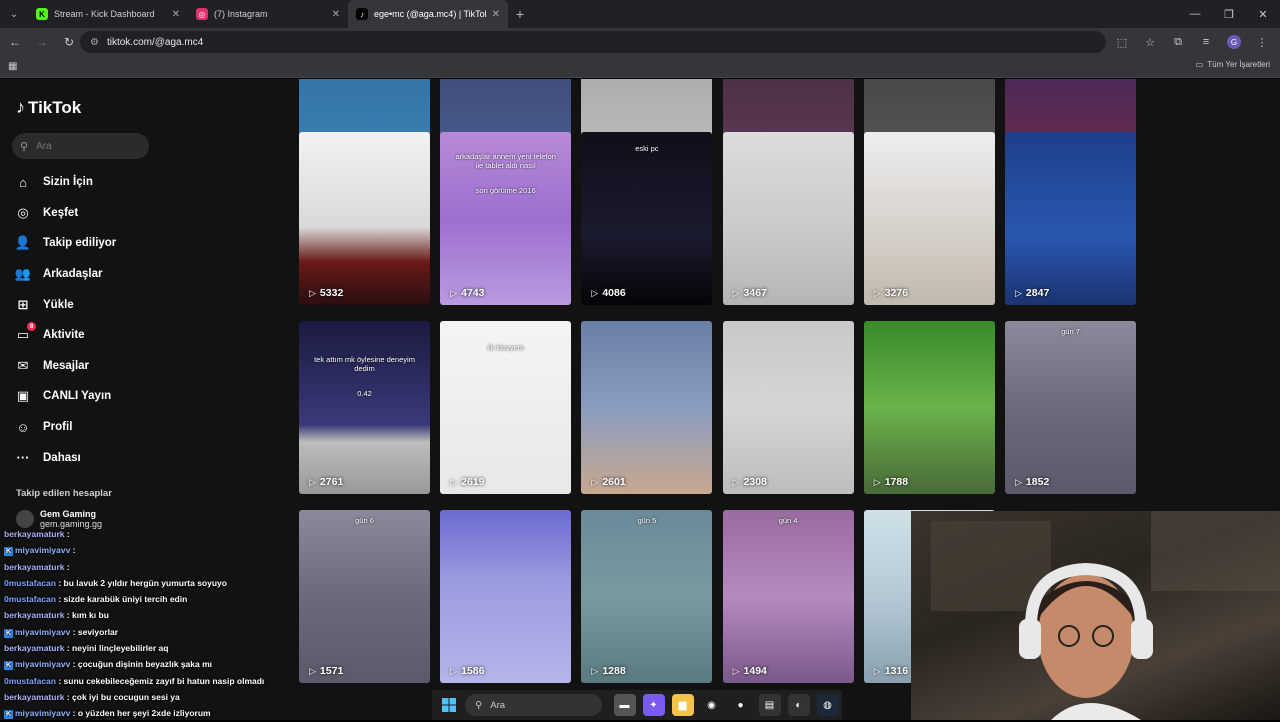  I want to click on upload-icon: ⊞, so click(23, 304).